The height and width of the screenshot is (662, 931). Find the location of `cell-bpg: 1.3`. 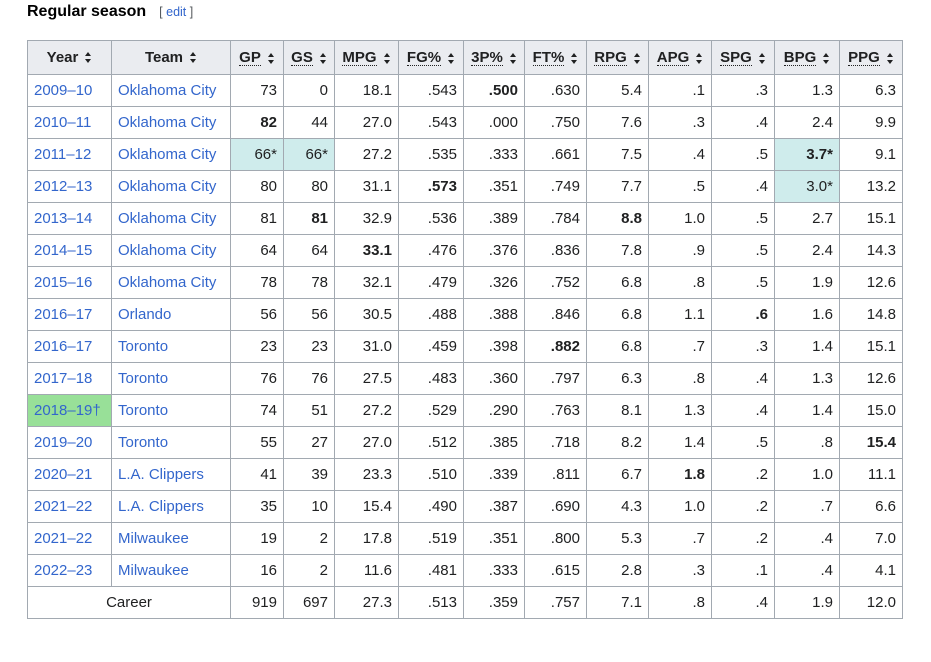

cell-bpg: 1.3 is located at coordinates (807, 378).